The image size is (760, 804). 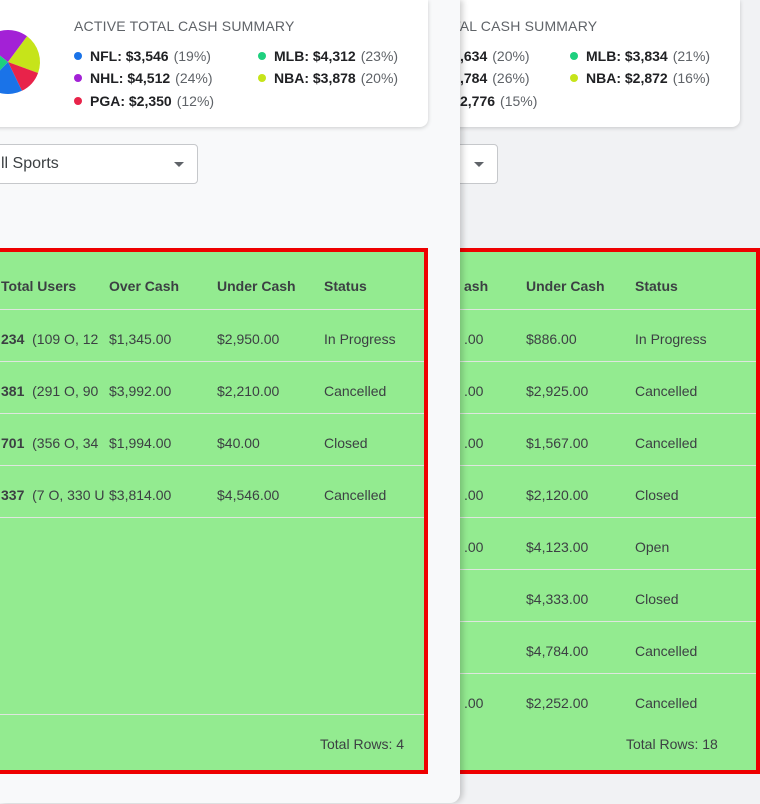 What do you see at coordinates (256, 286) in the screenshot?
I see `header-under-cash: Under Cash` at bounding box center [256, 286].